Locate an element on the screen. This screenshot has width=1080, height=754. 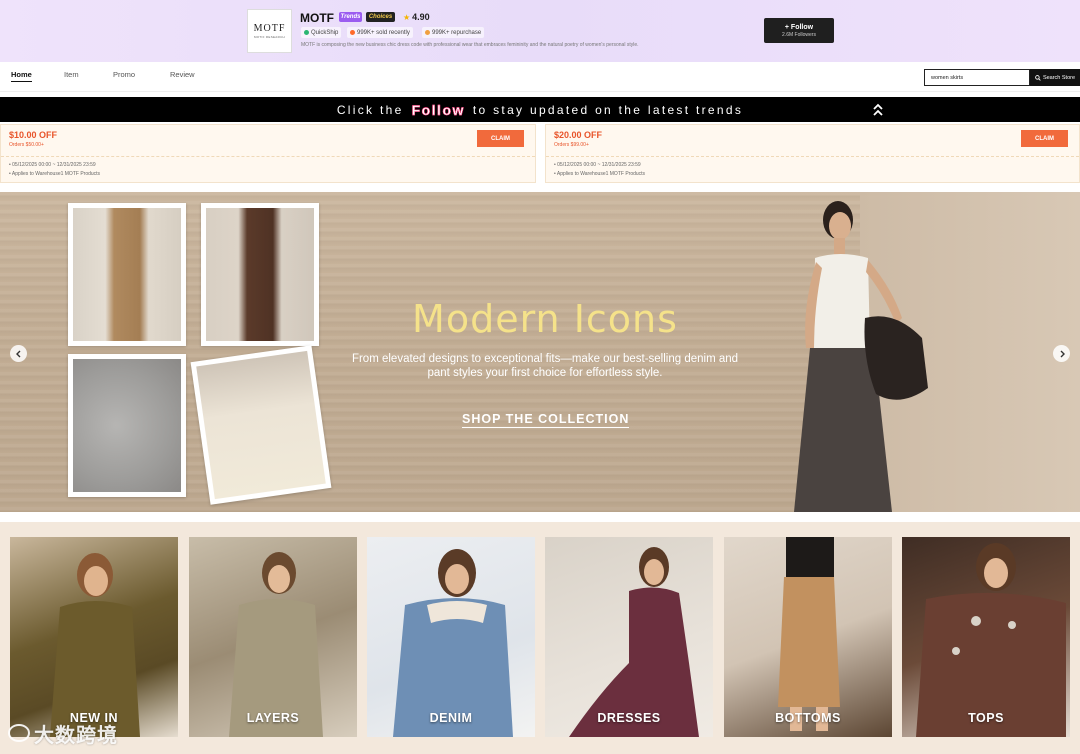
category-card-layers: LAYERS is located at coordinates (273, 637).